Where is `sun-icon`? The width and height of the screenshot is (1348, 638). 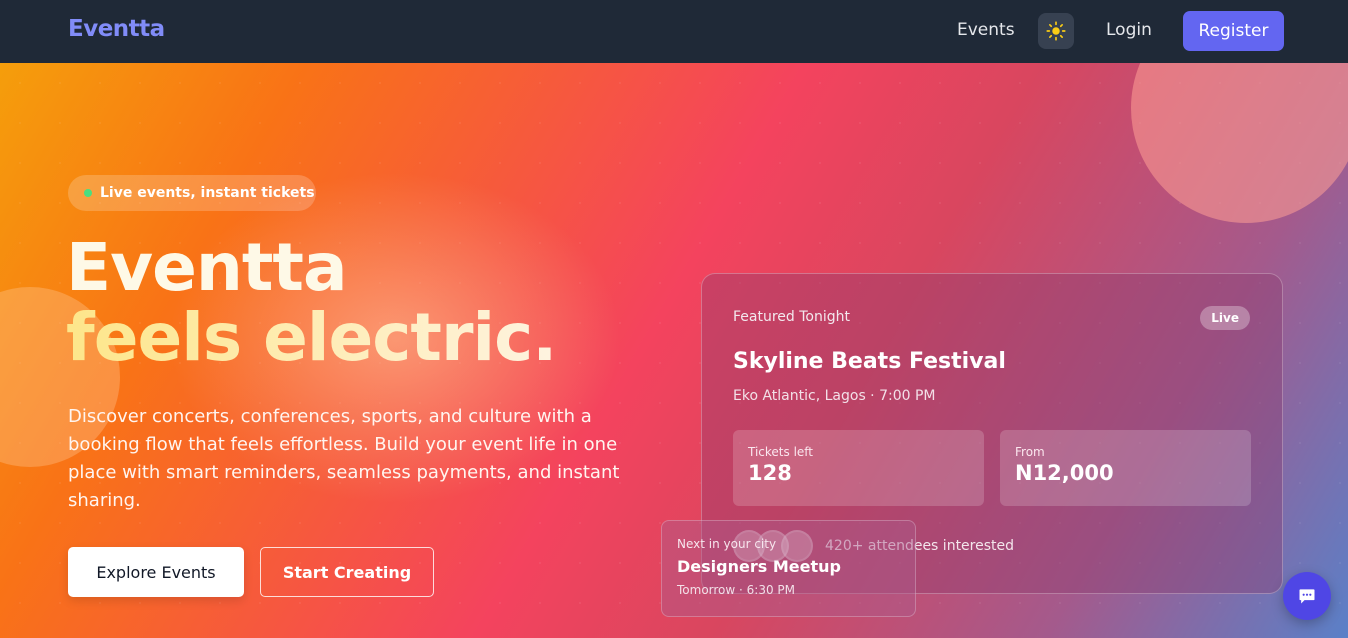
sun-icon is located at coordinates (1056, 31).